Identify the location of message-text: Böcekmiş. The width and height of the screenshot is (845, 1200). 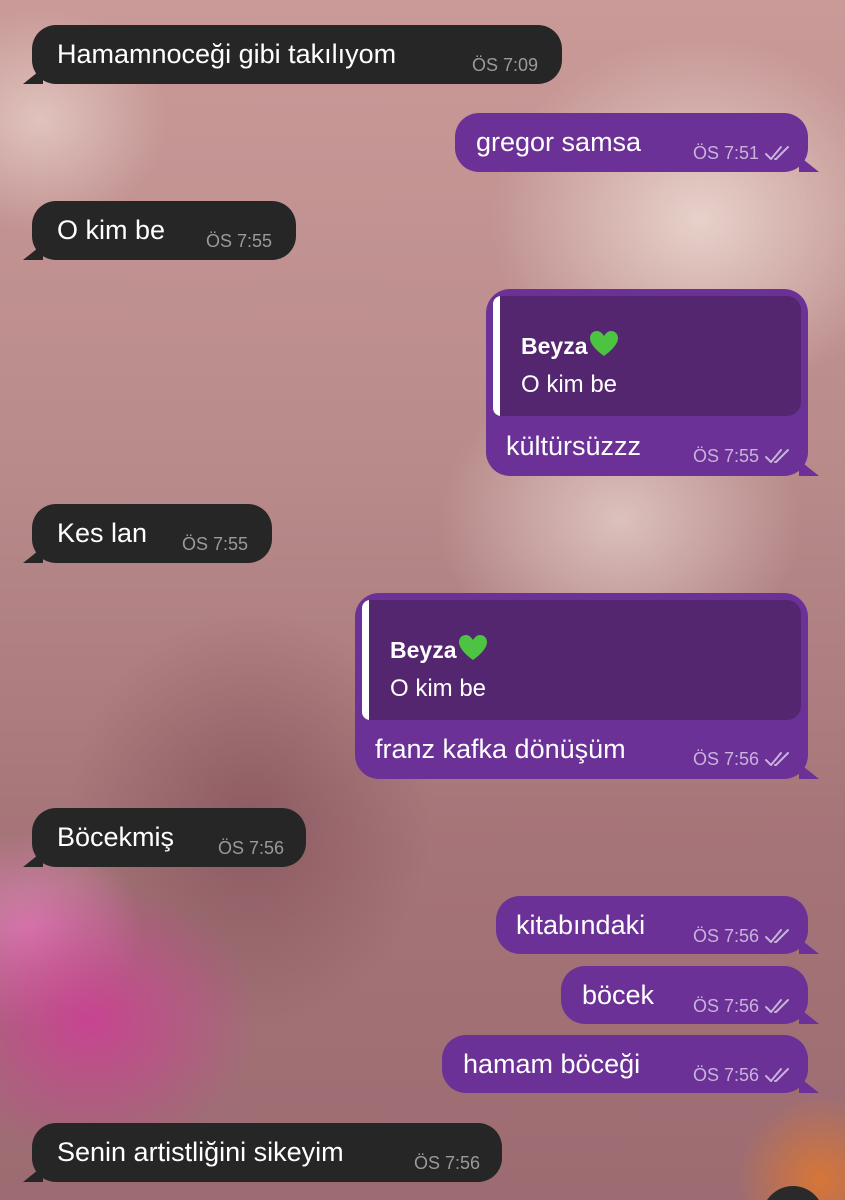
(116, 837).